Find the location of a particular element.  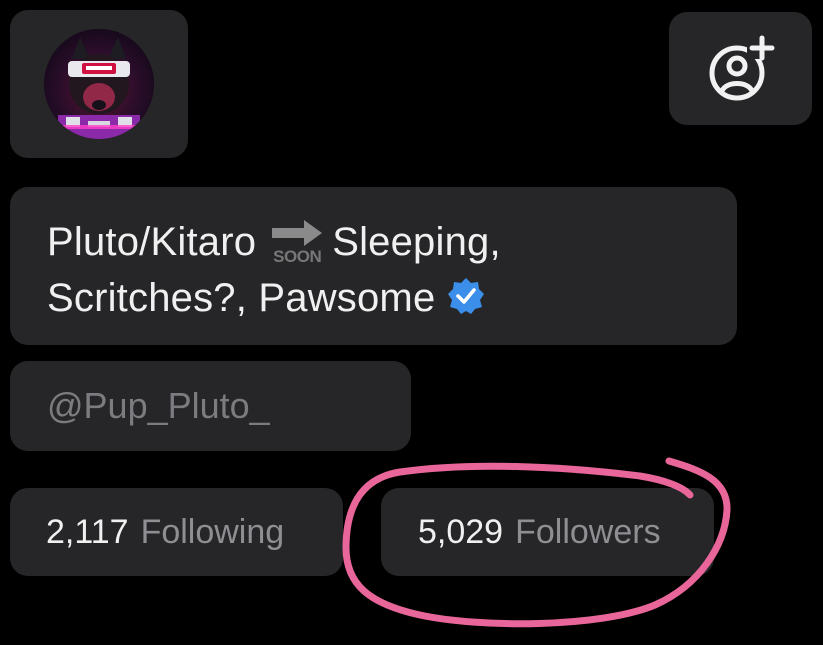

avatar is located at coordinates (99, 84).